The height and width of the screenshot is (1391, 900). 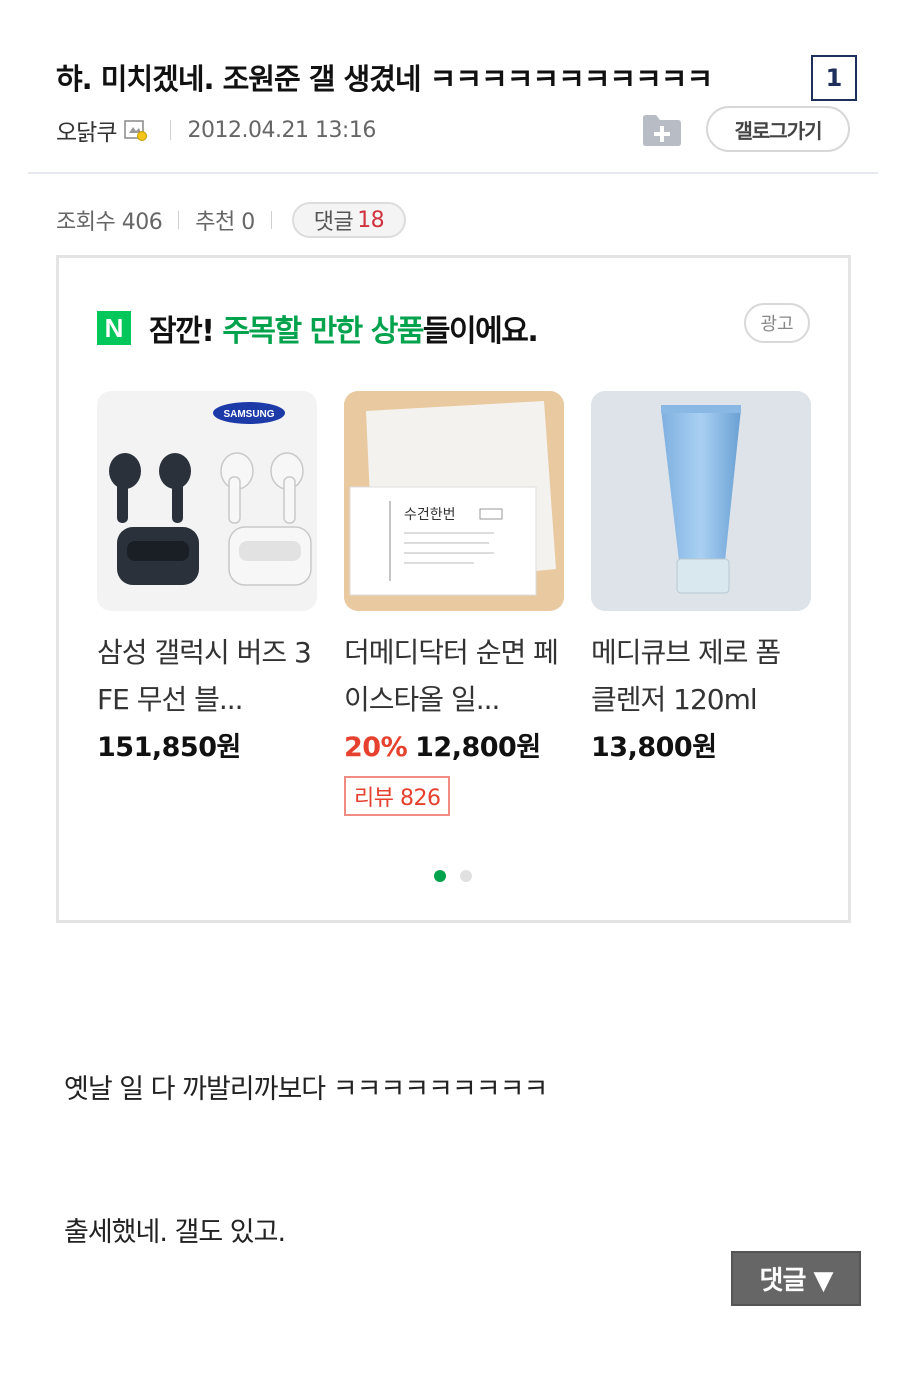 What do you see at coordinates (440, 876) in the screenshot?
I see `carousel-dot-active` at bounding box center [440, 876].